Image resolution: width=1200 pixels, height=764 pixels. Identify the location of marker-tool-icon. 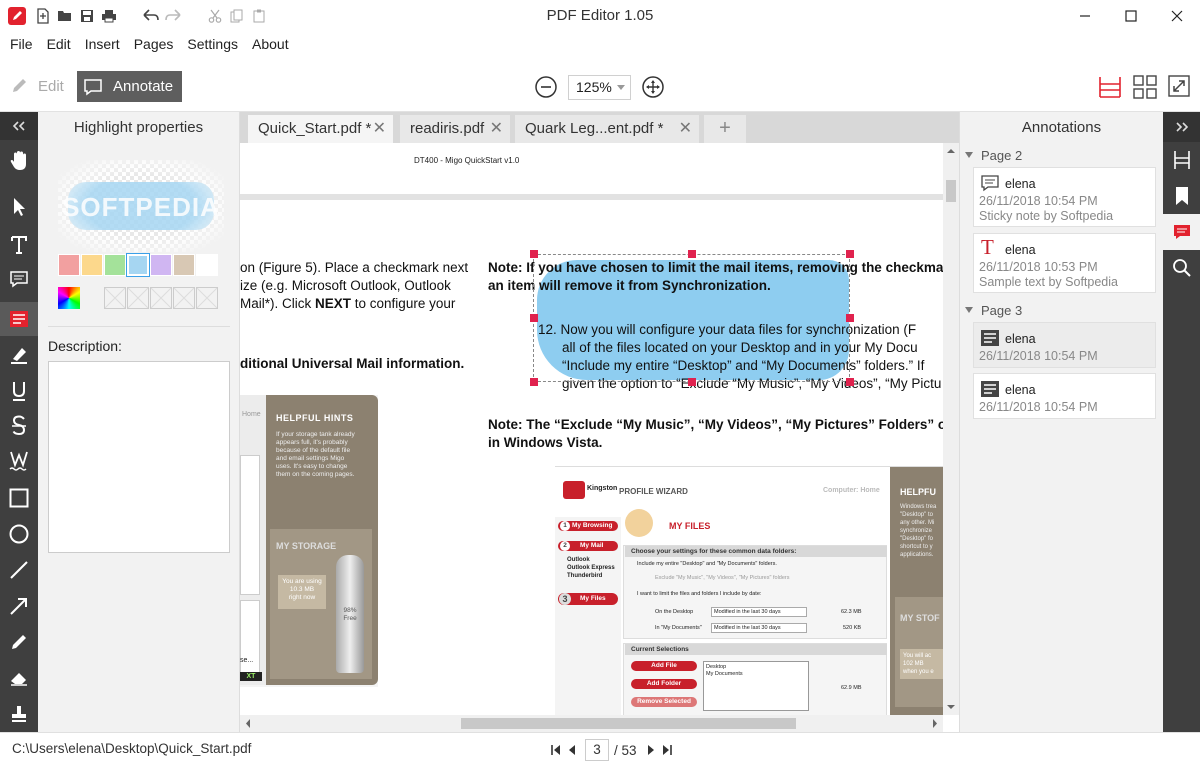
(19, 355).